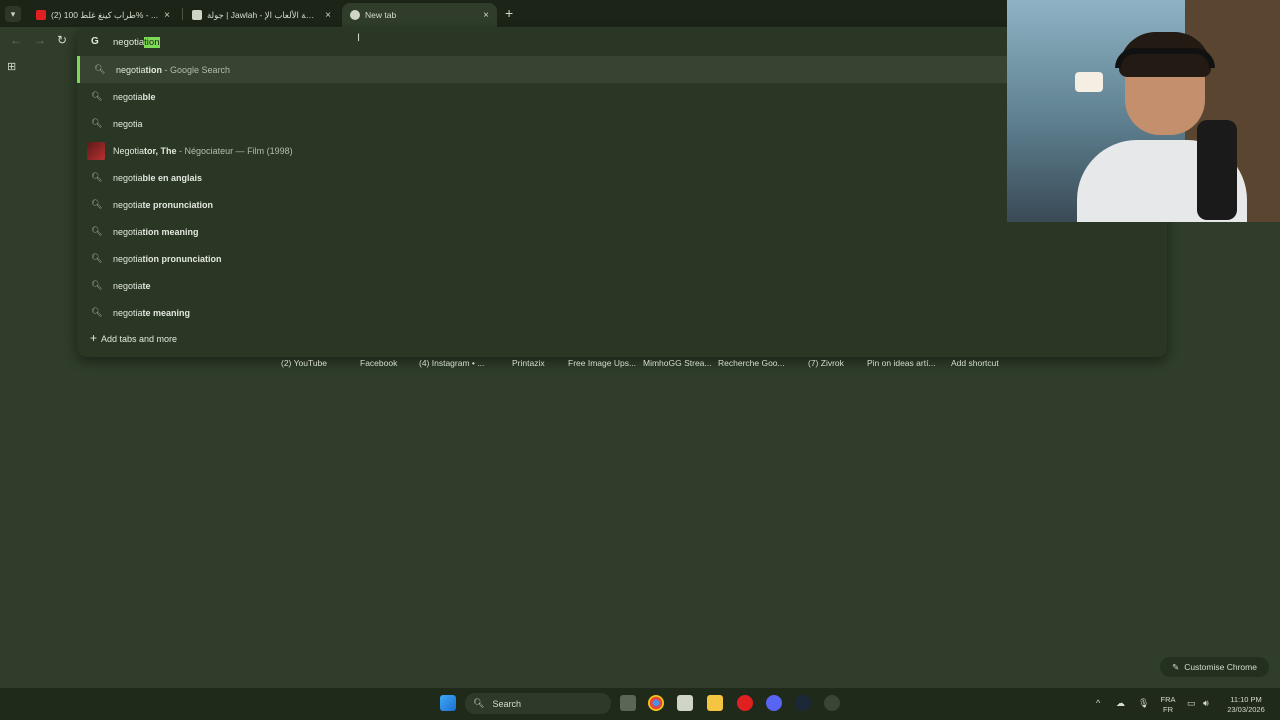 The width and height of the screenshot is (1280, 720). I want to click on tab-separator, so click(182, 14).